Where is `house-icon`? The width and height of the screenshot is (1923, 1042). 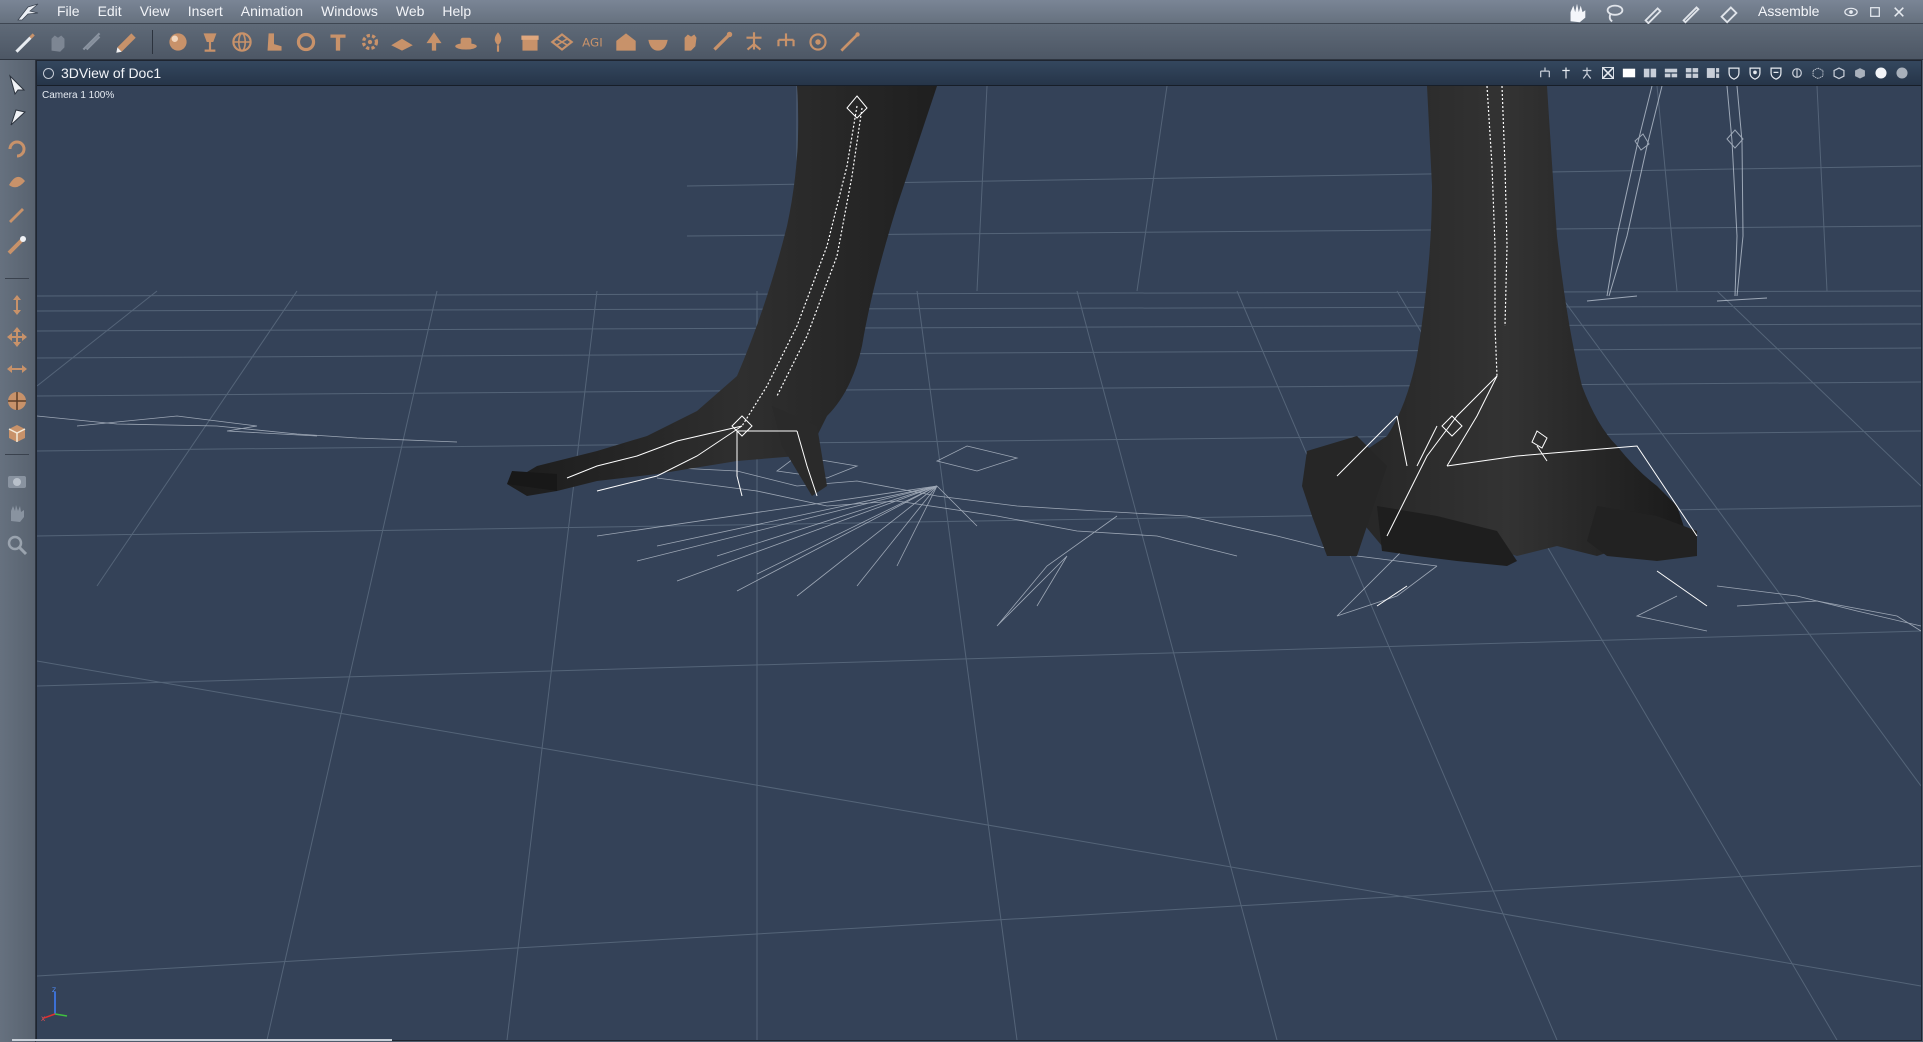
house-icon is located at coordinates (626, 42).